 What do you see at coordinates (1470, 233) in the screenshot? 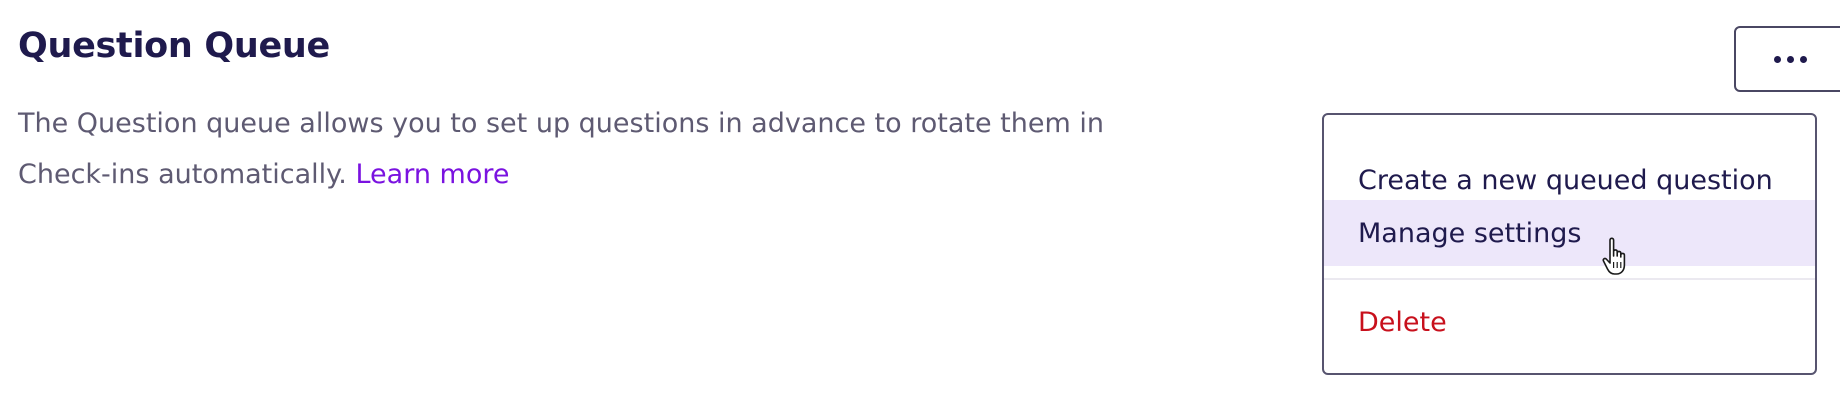
I see `menu-item-label: Manage settings` at bounding box center [1470, 233].